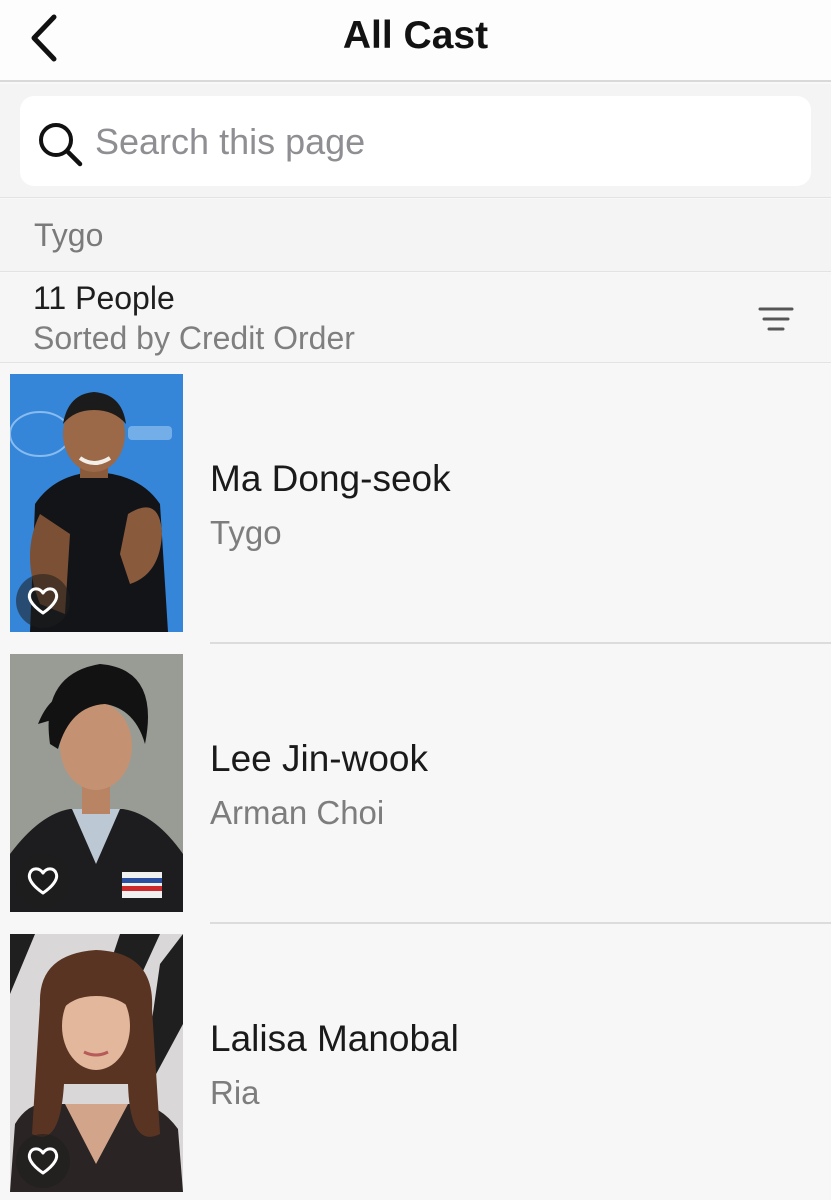 This screenshot has height=1200, width=831. Describe the element at coordinates (319, 758) in the screenshot. I see `actor-name: Lee Jin-wook` at that location.